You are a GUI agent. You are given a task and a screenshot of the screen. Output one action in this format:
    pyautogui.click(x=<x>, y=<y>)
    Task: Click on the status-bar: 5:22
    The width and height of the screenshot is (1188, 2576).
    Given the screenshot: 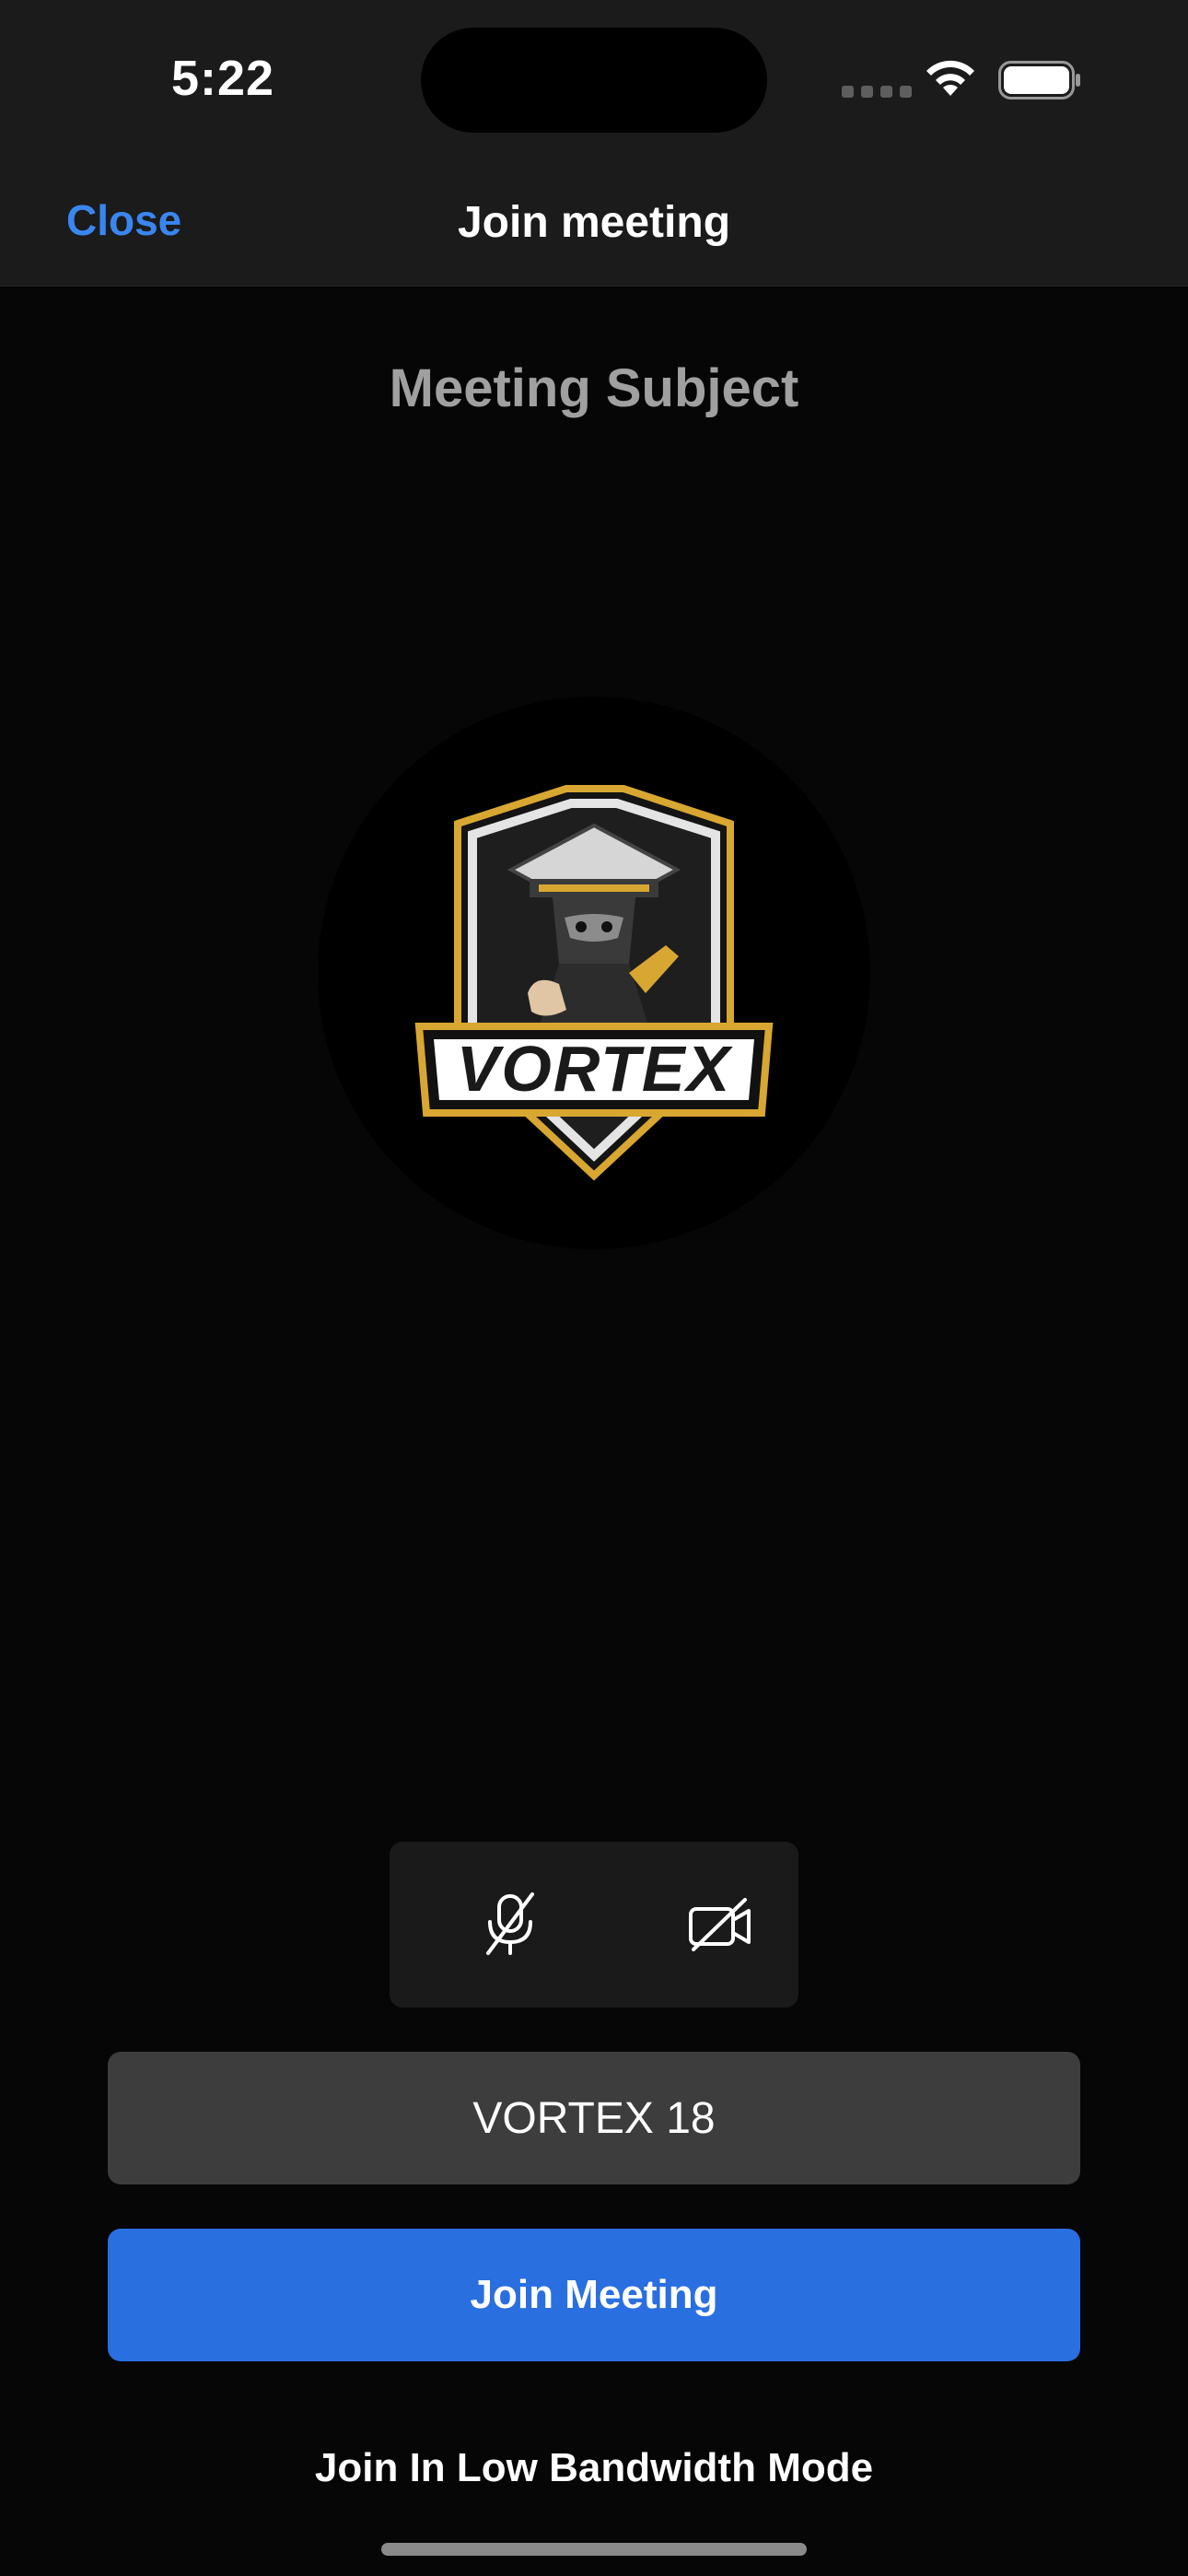 What is the action you would take?
    pyautogui.click(x=594, y=83)
    